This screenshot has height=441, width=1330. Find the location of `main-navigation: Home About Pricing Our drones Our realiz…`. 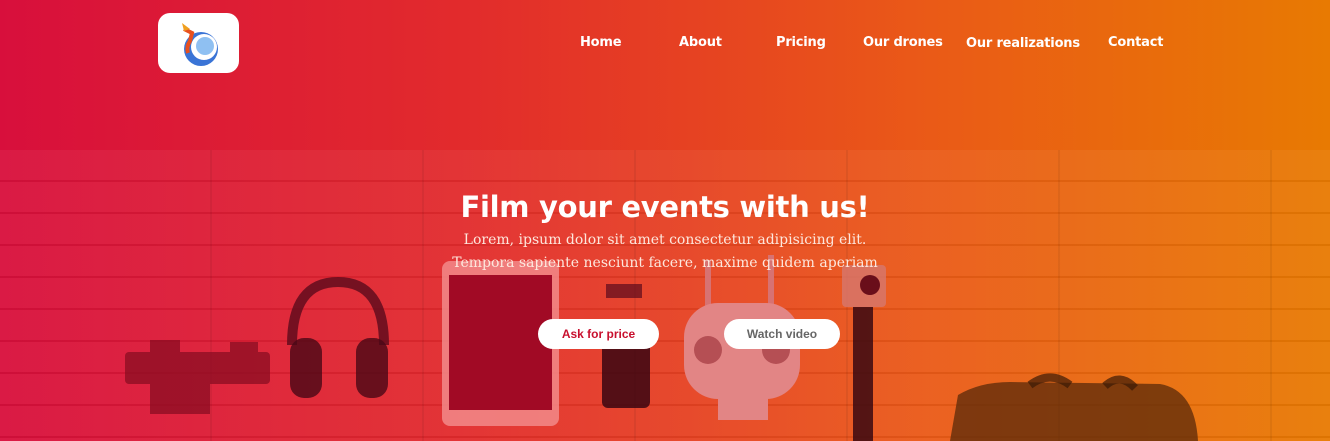

main-navigation: Home About Pricing Our drones Our realiz… is located at coordinates (665, 45).